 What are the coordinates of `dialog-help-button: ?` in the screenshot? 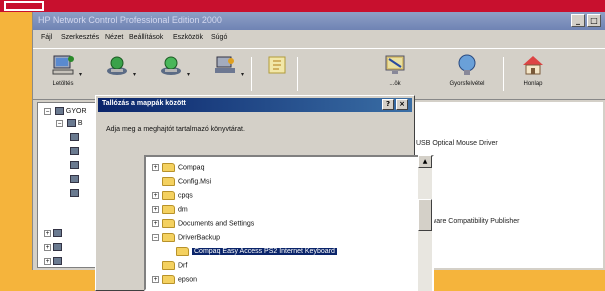 It's located at (388, 104).